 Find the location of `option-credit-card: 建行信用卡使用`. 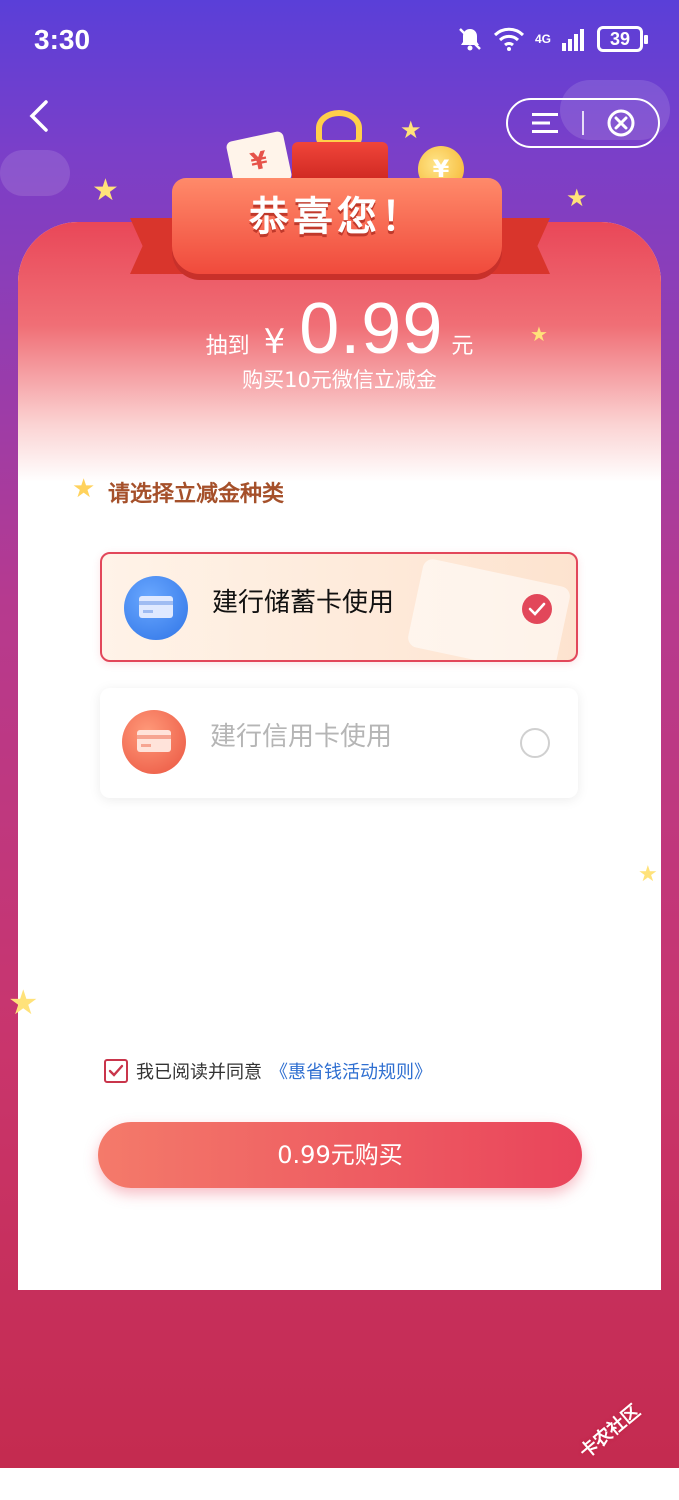

option-credit-card: 建行信用卡使用 is located at coordinates (339, 743).